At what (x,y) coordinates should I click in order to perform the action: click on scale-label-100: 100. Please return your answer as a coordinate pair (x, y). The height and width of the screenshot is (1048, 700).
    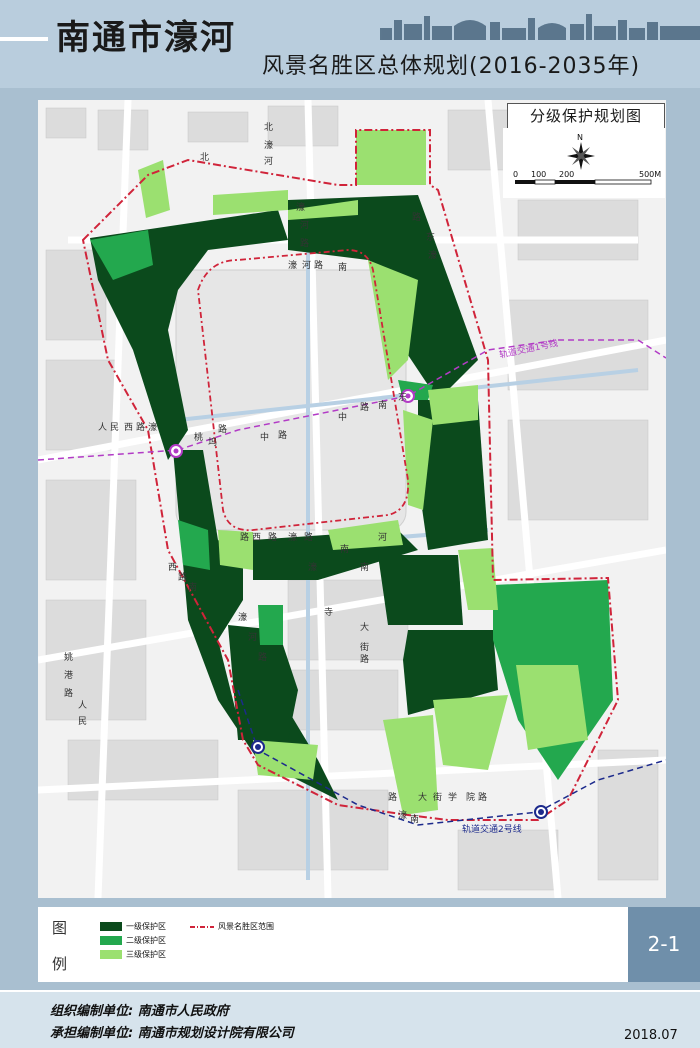
    Looking at the image, I should click on (538, 174).